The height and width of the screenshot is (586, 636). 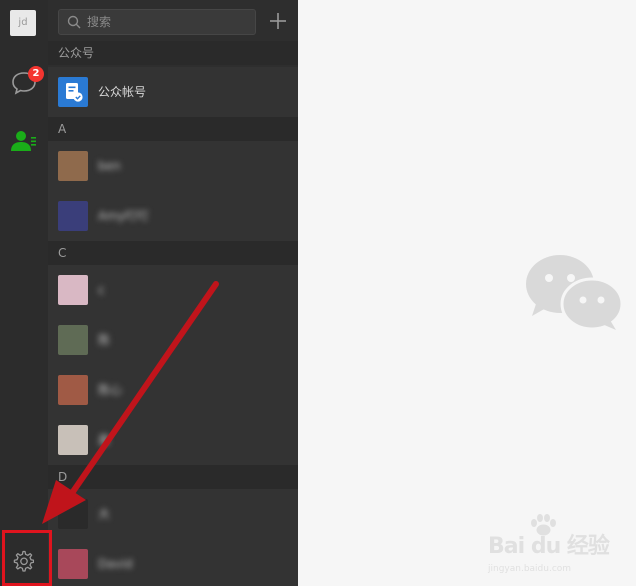 What do you see at coordinates (101, 290) in the screenshot?
I see `contact-name: c` at bounding box center [101, 290].